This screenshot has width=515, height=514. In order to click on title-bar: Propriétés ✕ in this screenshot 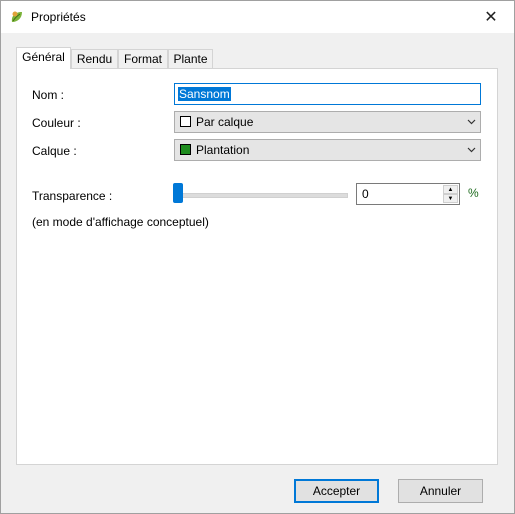, I will do `click(257, 17)`.